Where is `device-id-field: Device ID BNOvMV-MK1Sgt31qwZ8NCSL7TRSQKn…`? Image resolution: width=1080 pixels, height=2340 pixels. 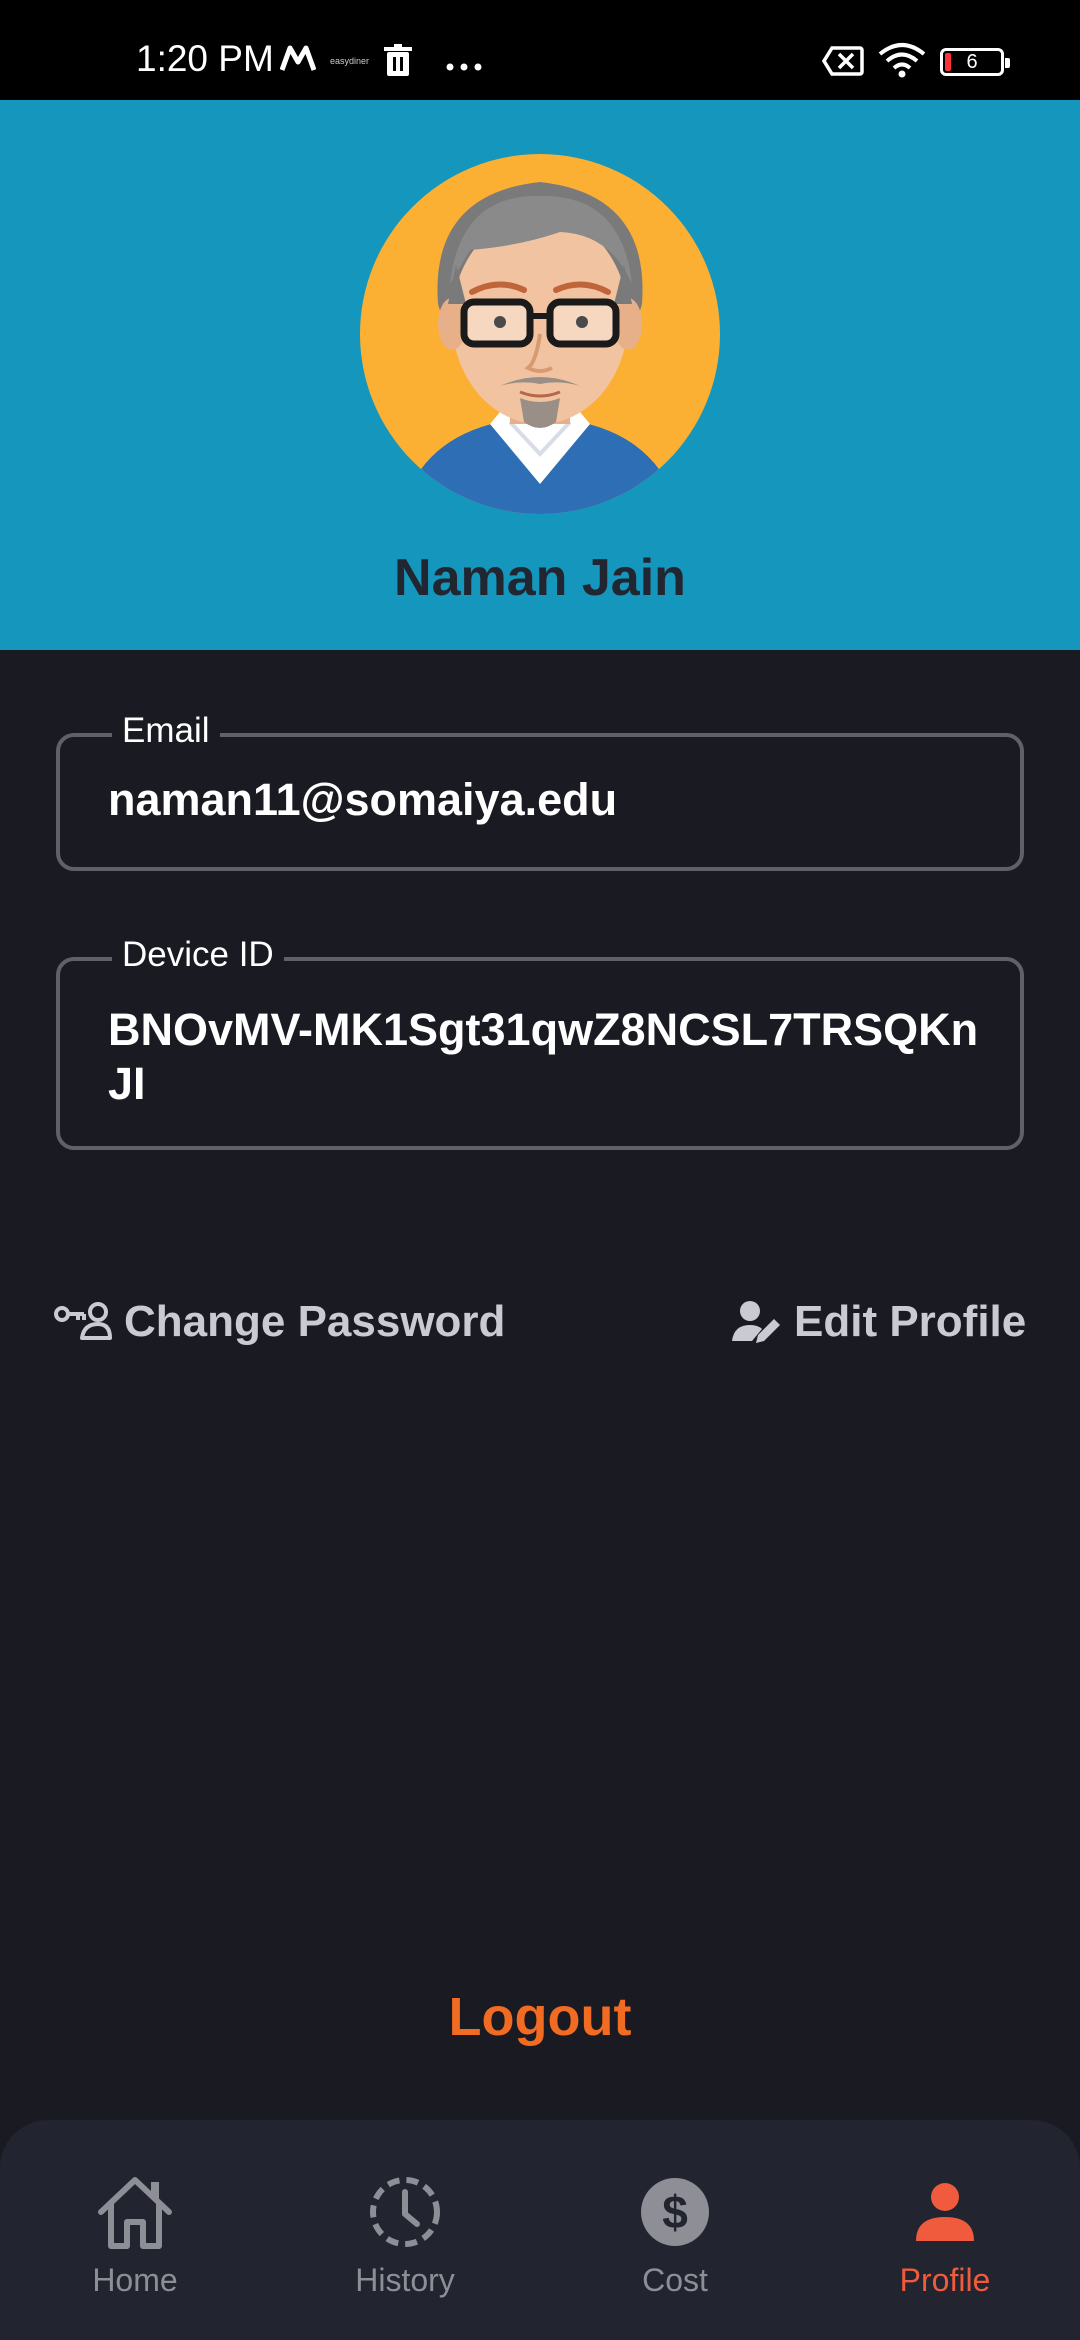
device-id-field: Device ID BNOvMV-MK1Sgt31qwZ8NCSL7TRSQKn… is located at coordinates (540, 1042).